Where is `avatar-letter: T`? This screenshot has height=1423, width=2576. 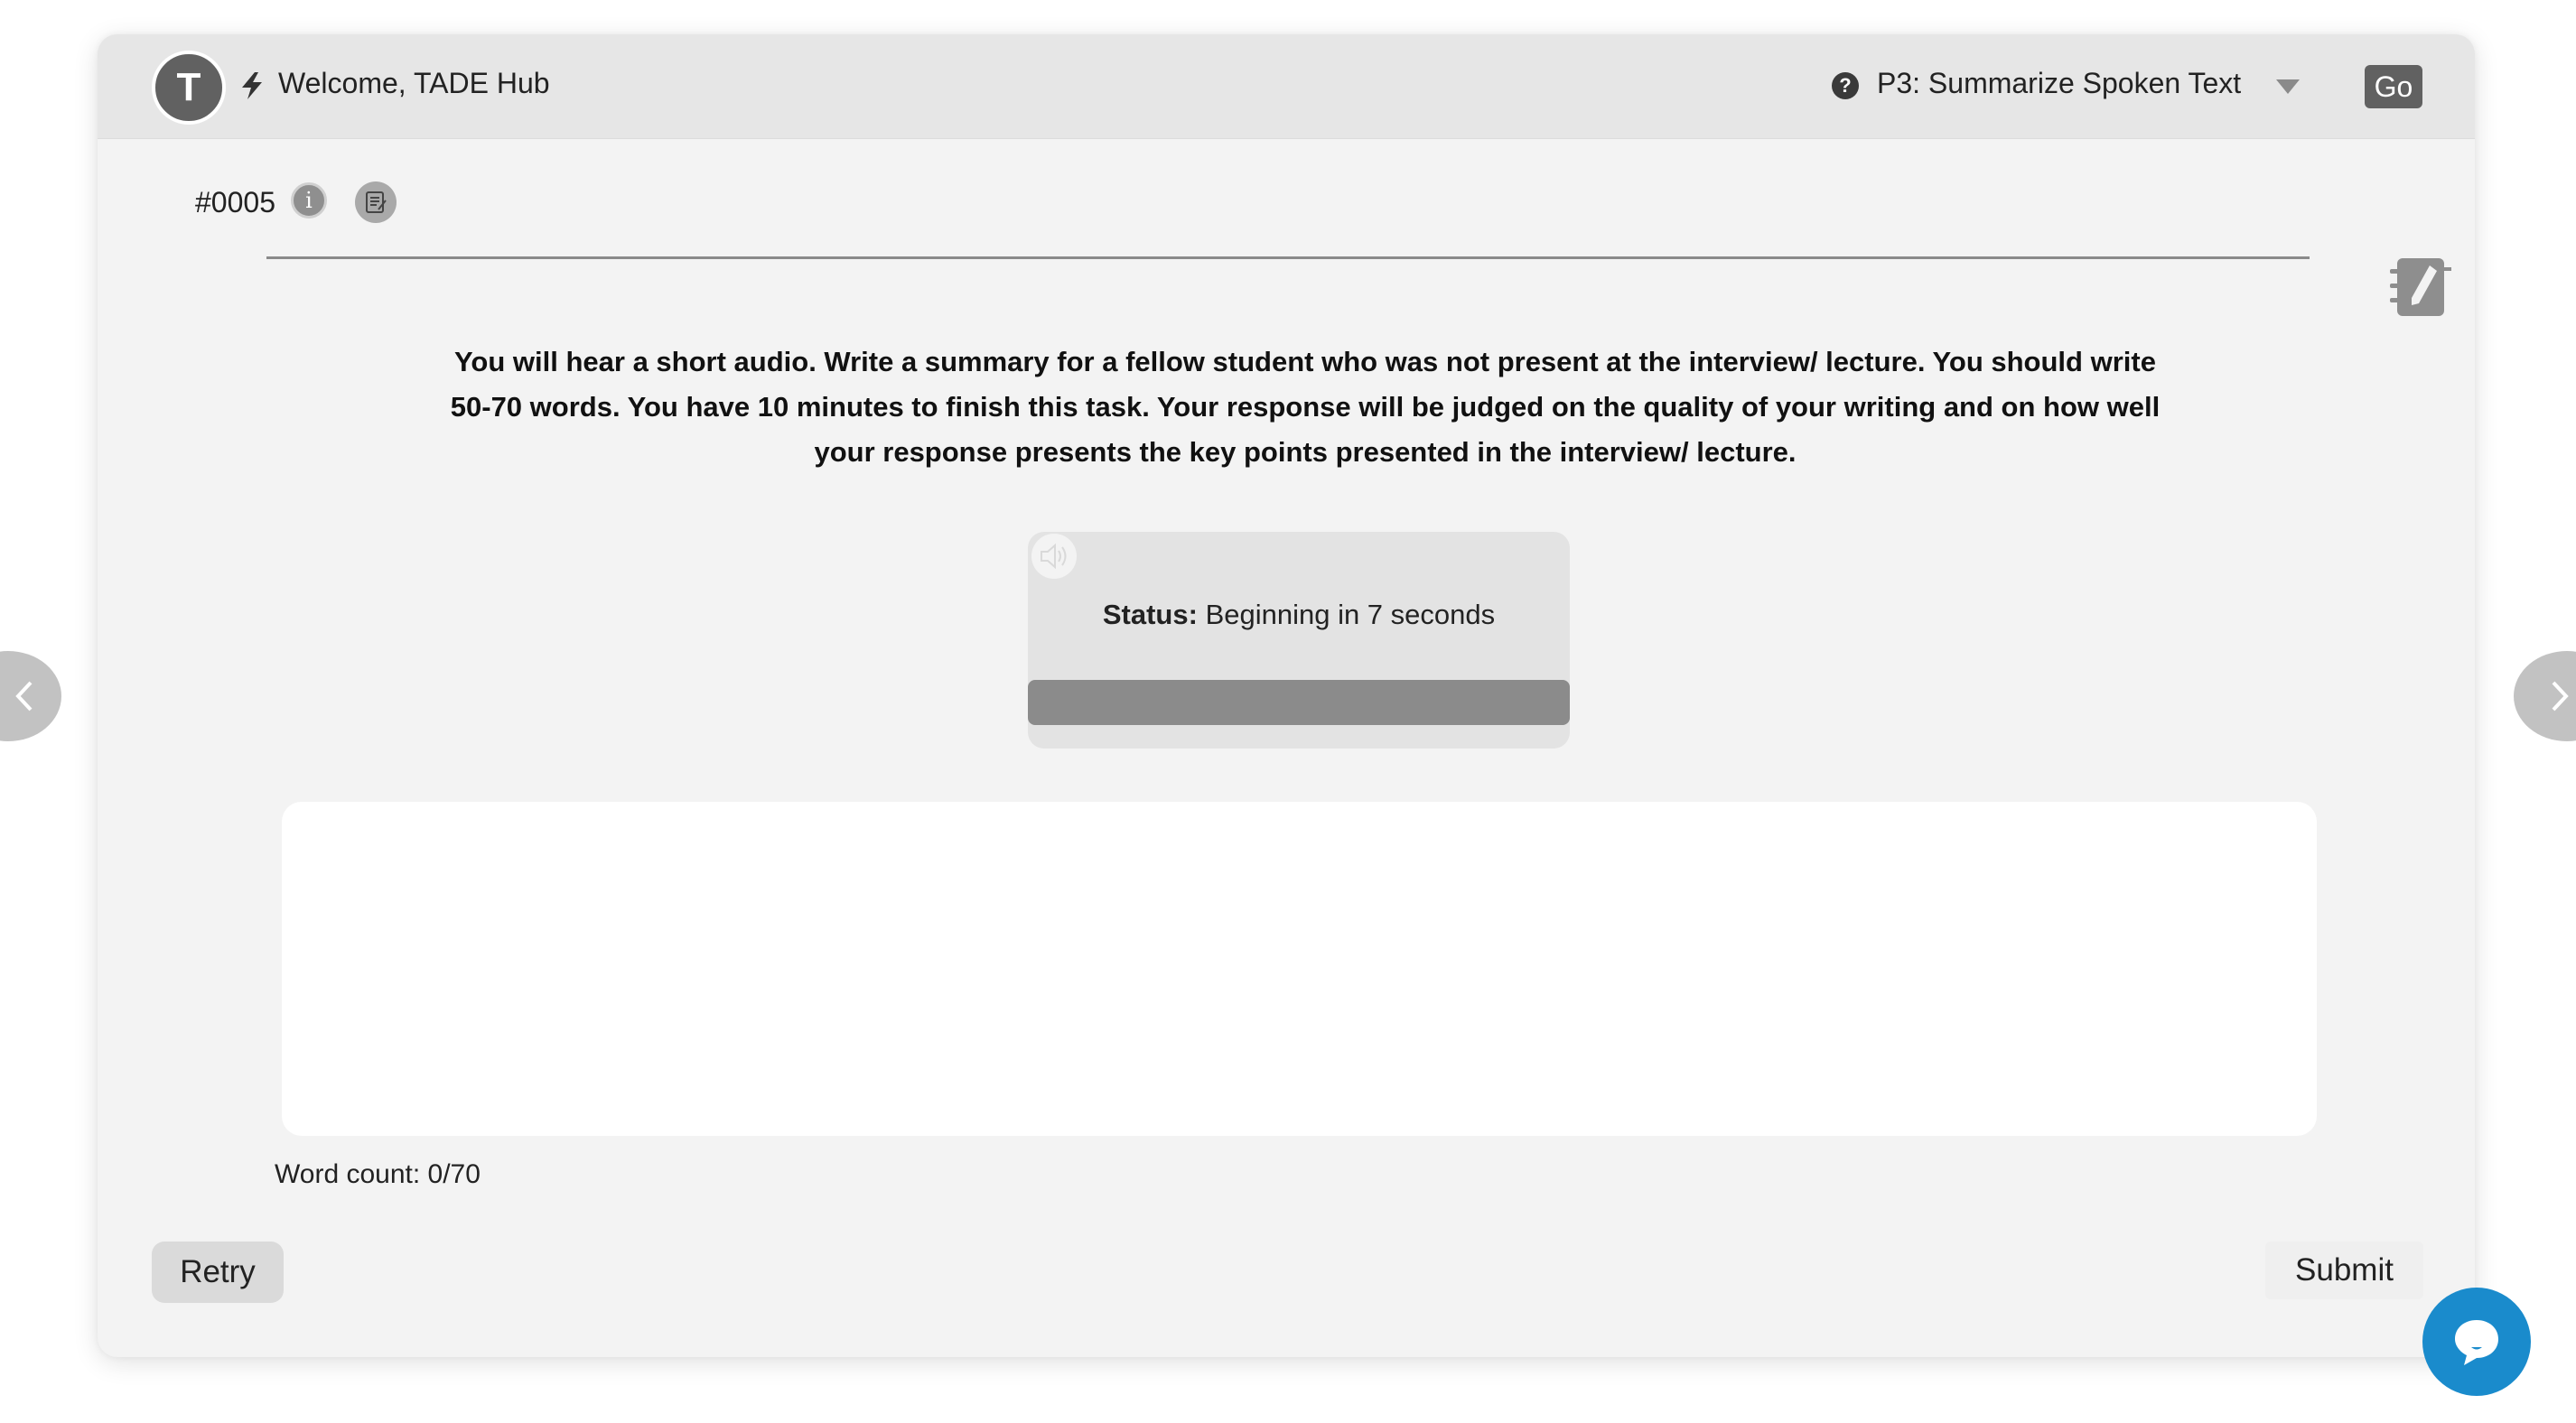 avatar-letter: T is located at coordinates (188, 87).